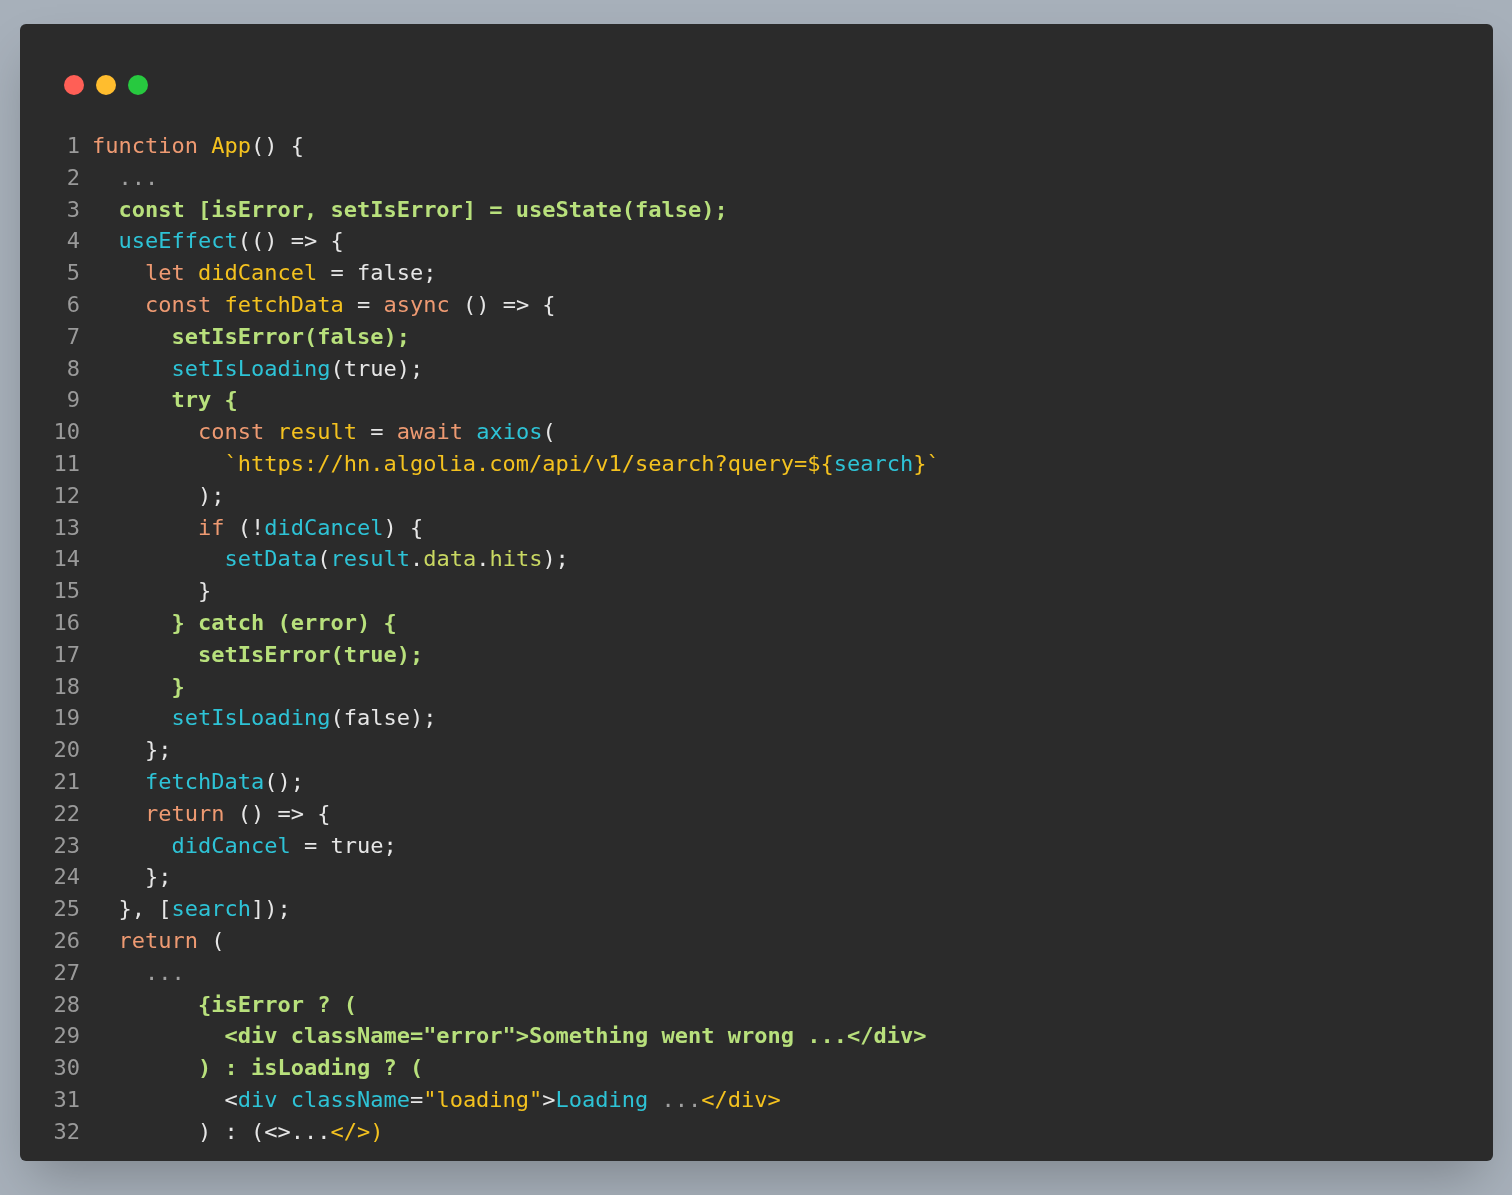 This screenshot has height=1195, width=1512. Describe the element at coordinates (210, 495) in the screenshot. I see `code-line: );` at that location.